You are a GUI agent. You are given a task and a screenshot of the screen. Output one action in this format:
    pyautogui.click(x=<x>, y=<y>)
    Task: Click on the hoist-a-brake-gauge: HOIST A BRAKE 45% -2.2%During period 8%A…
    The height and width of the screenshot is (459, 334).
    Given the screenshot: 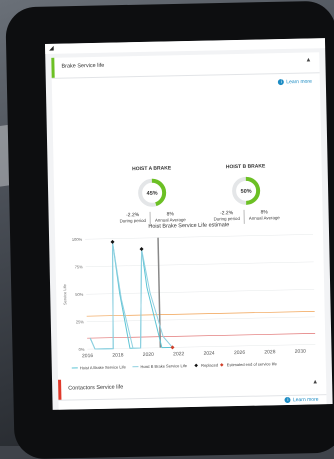 What is the action you would take?
    pyautogui.click(x=152, y=196)
    